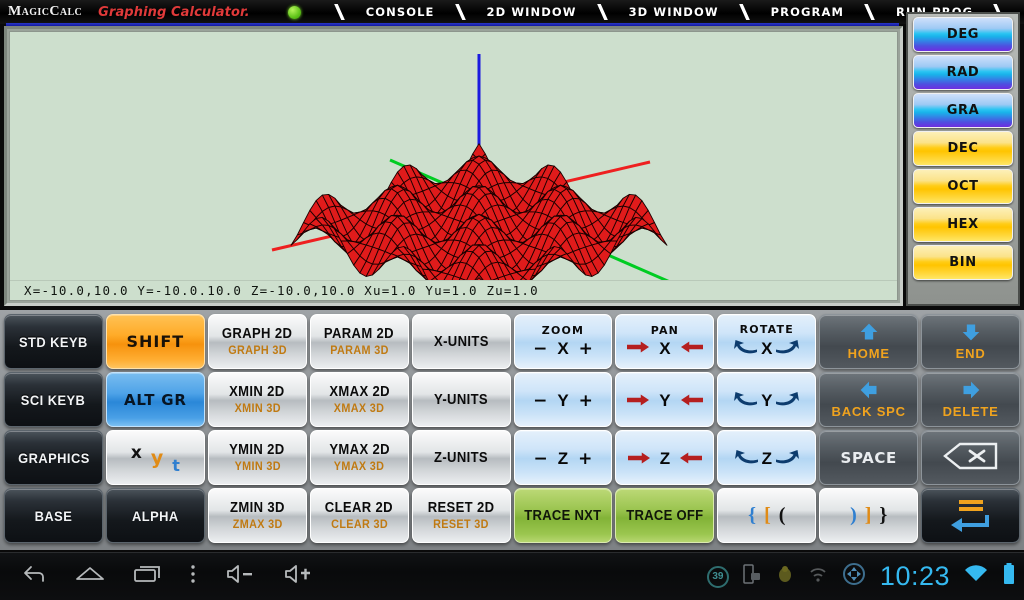  I want to click on key-end: END, so click(971, 341).